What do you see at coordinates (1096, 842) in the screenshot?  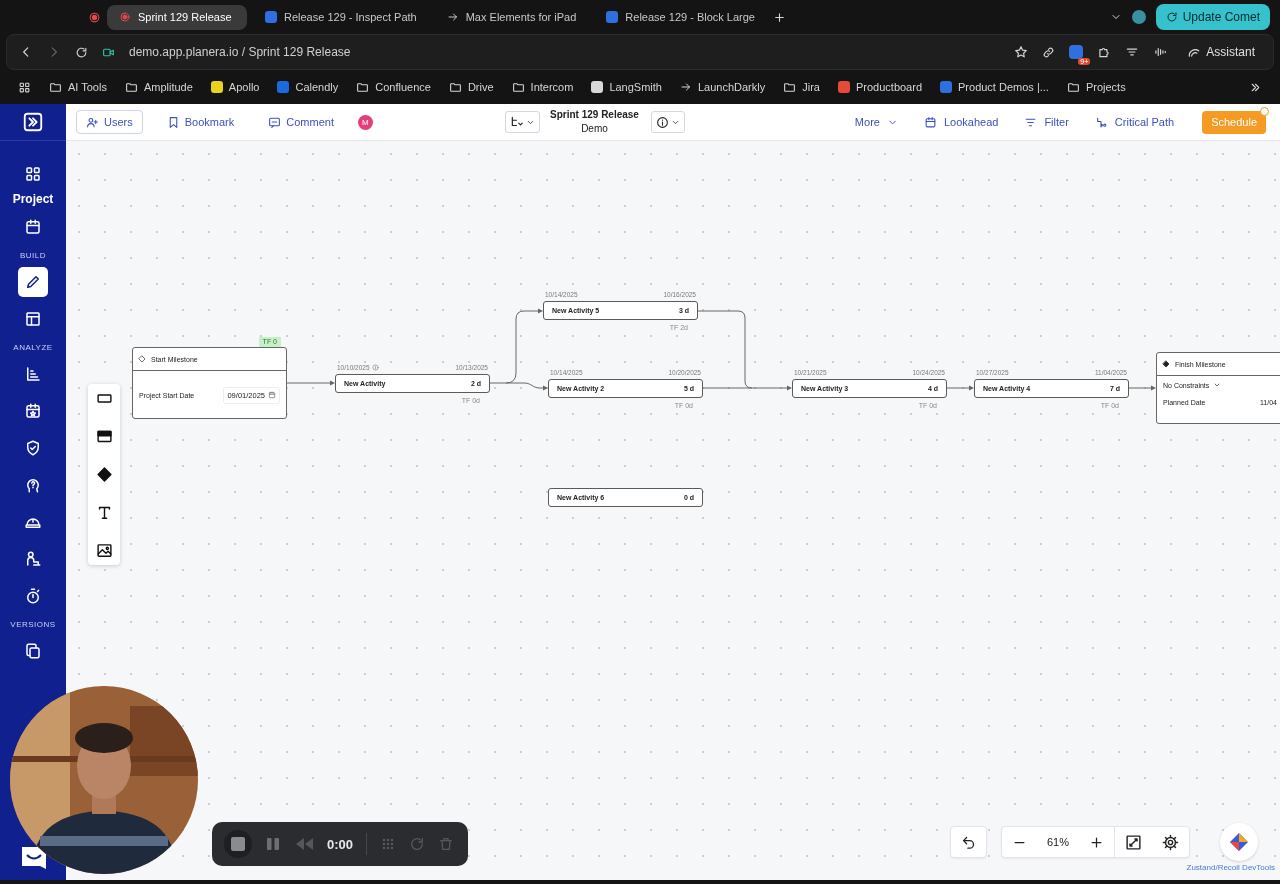 I see `zoom-in-icon` at bounding box center [1096, 842].